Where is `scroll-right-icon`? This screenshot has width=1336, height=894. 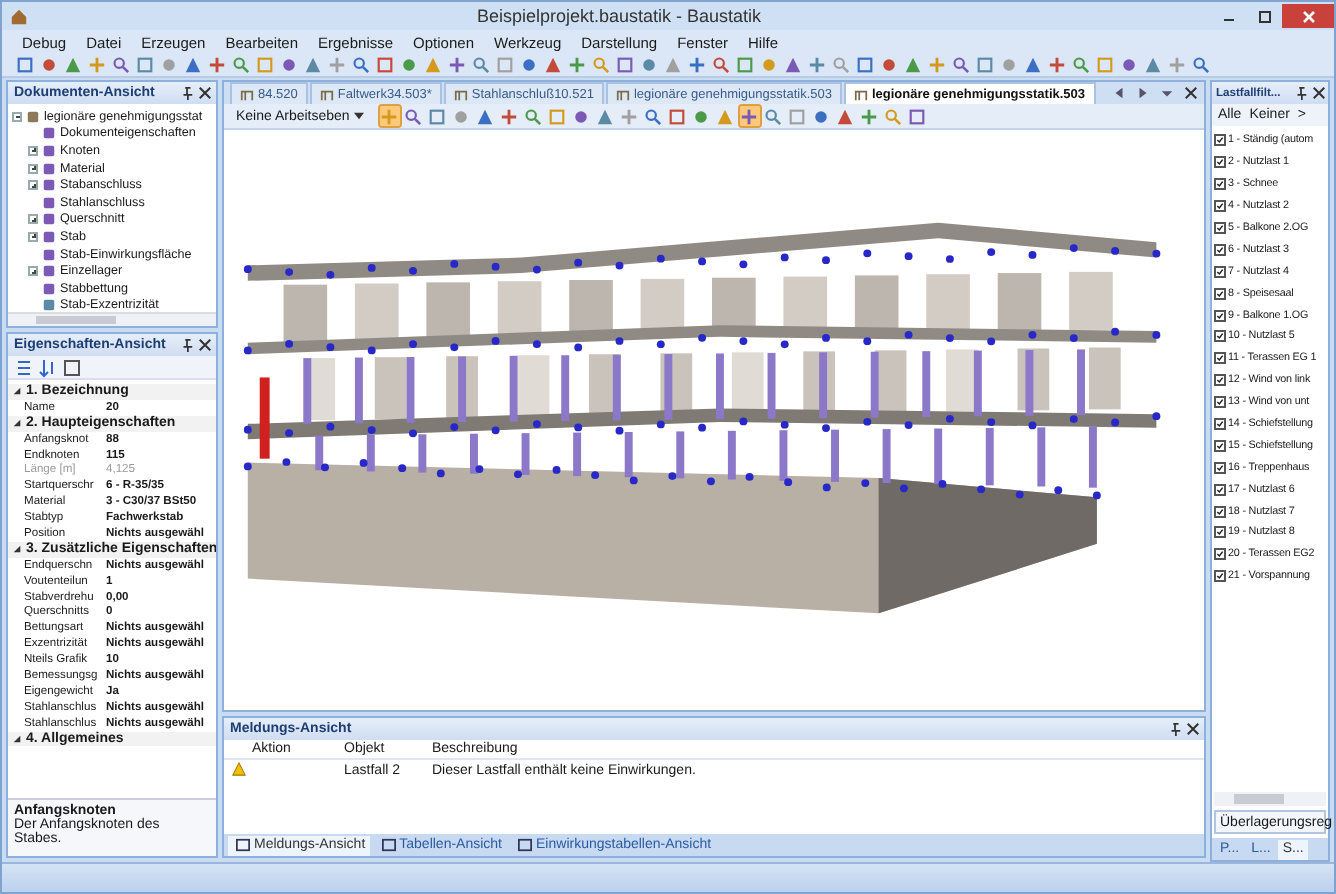 scroll-right-icon is located at coordinates (1143, 93).